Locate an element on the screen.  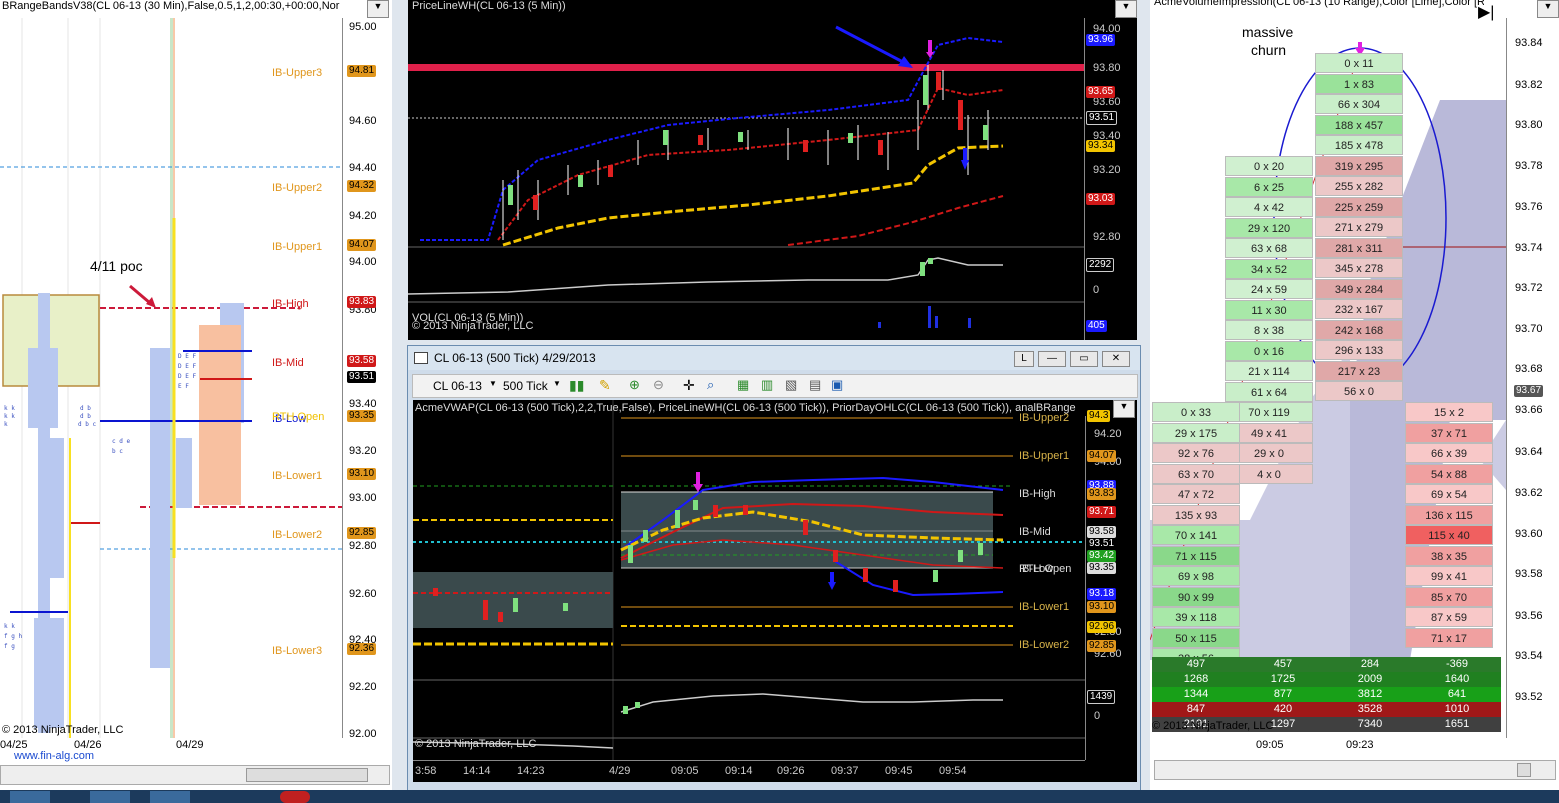
summary-cell: 284 is located at coordinates (1370, 664).